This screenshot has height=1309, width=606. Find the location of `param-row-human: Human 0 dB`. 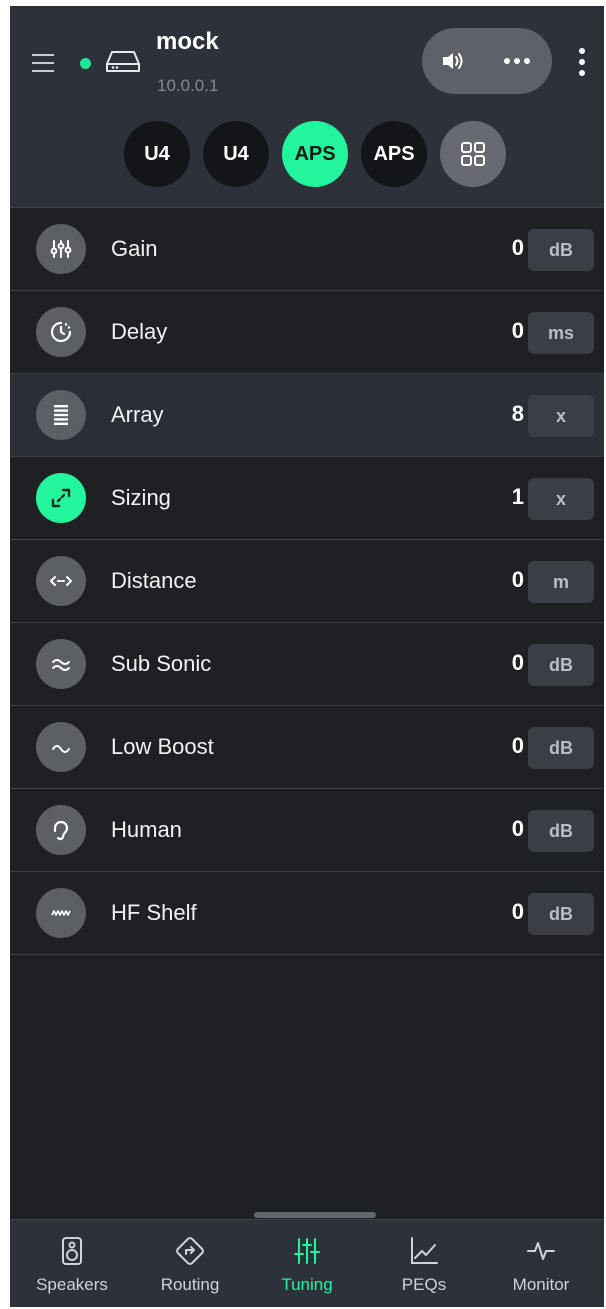

param-row-human: Human 0 dB is located at coordinates (307, 830).